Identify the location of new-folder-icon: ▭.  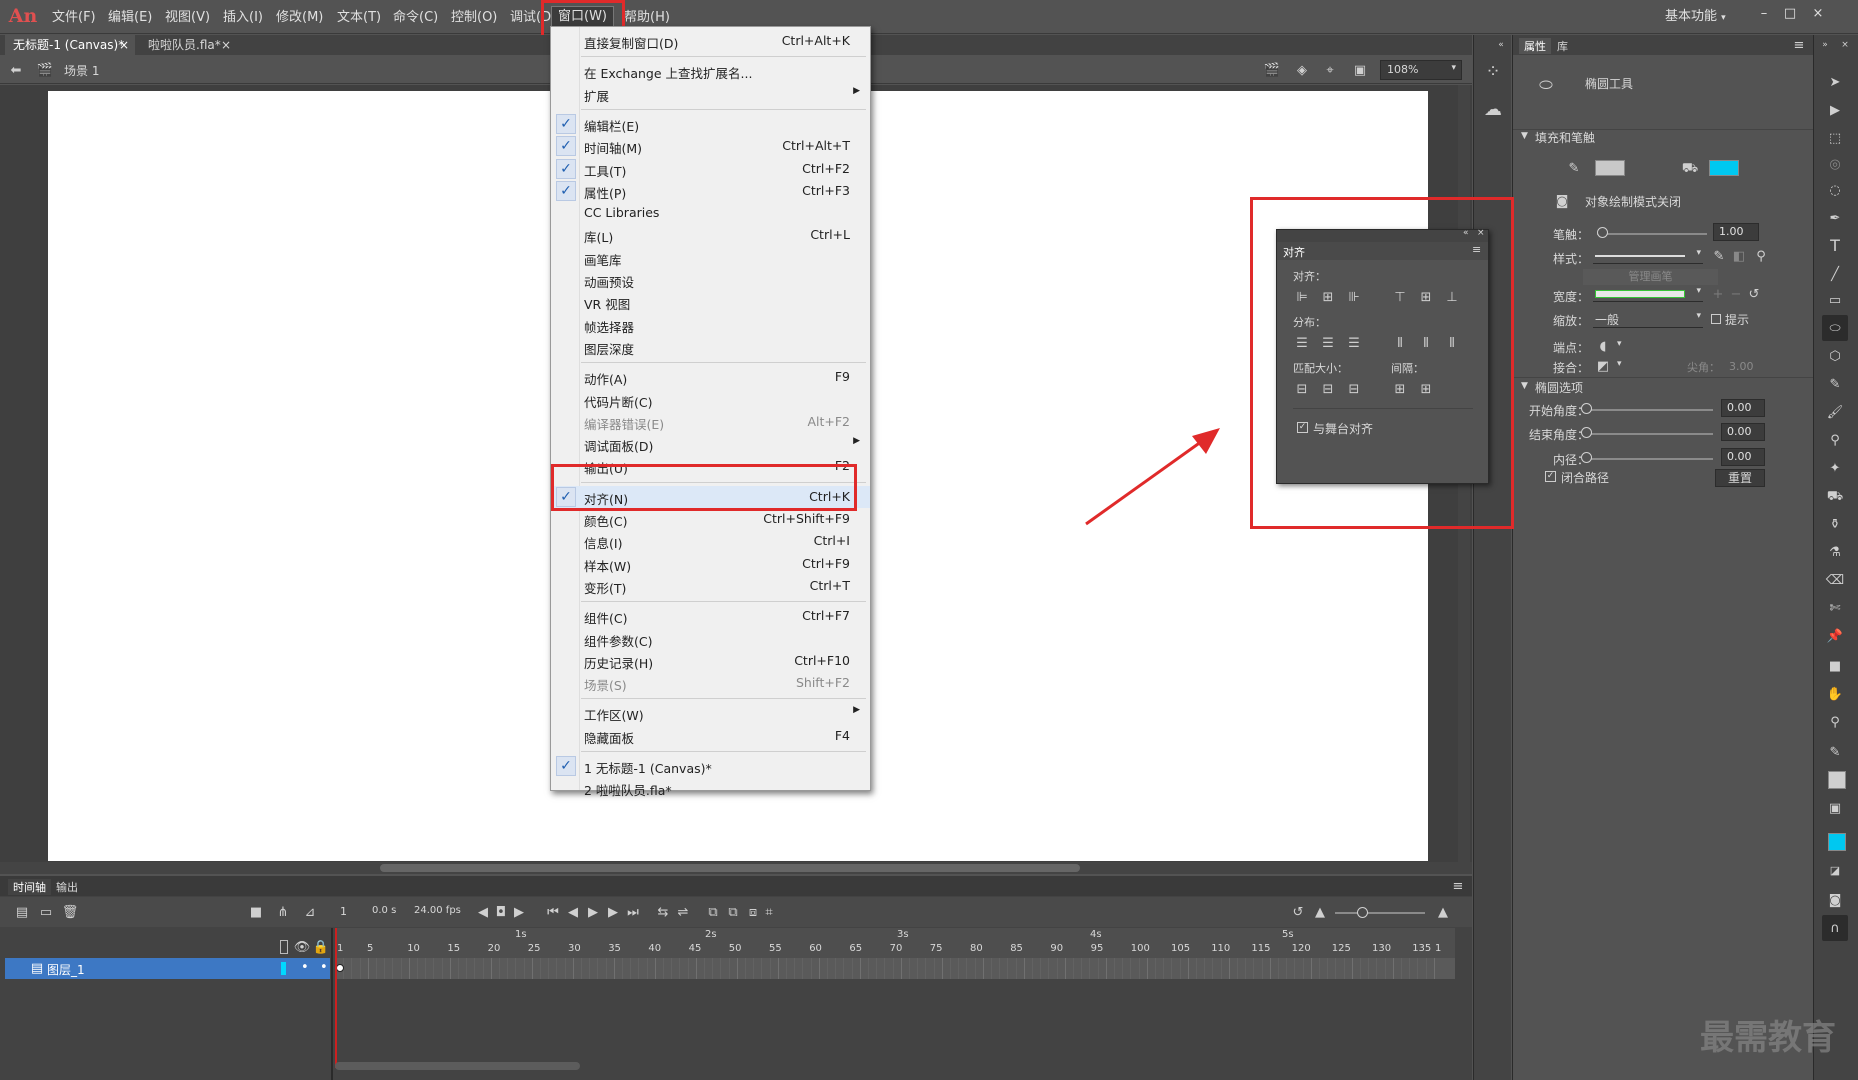
(46, 912).